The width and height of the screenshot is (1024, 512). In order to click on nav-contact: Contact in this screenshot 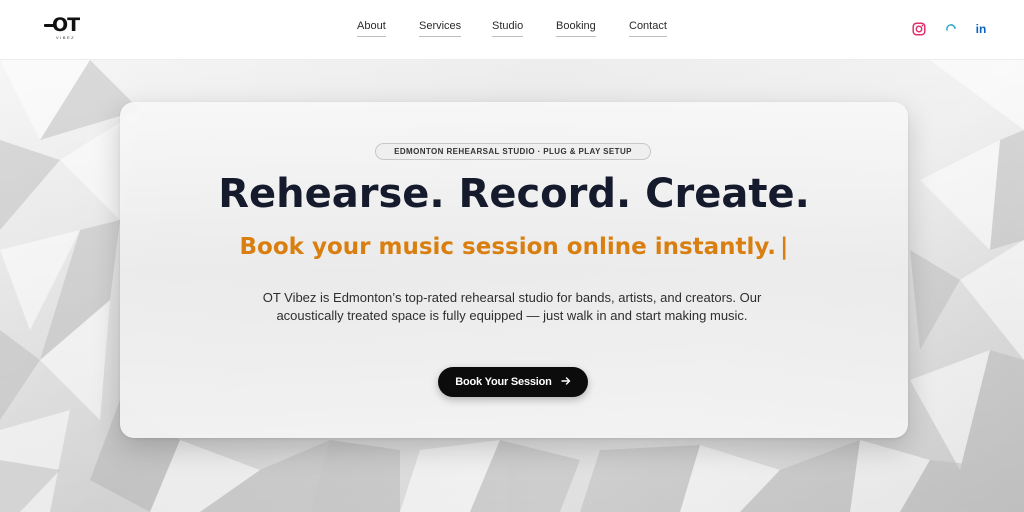, I will do `click(648, 27)`.